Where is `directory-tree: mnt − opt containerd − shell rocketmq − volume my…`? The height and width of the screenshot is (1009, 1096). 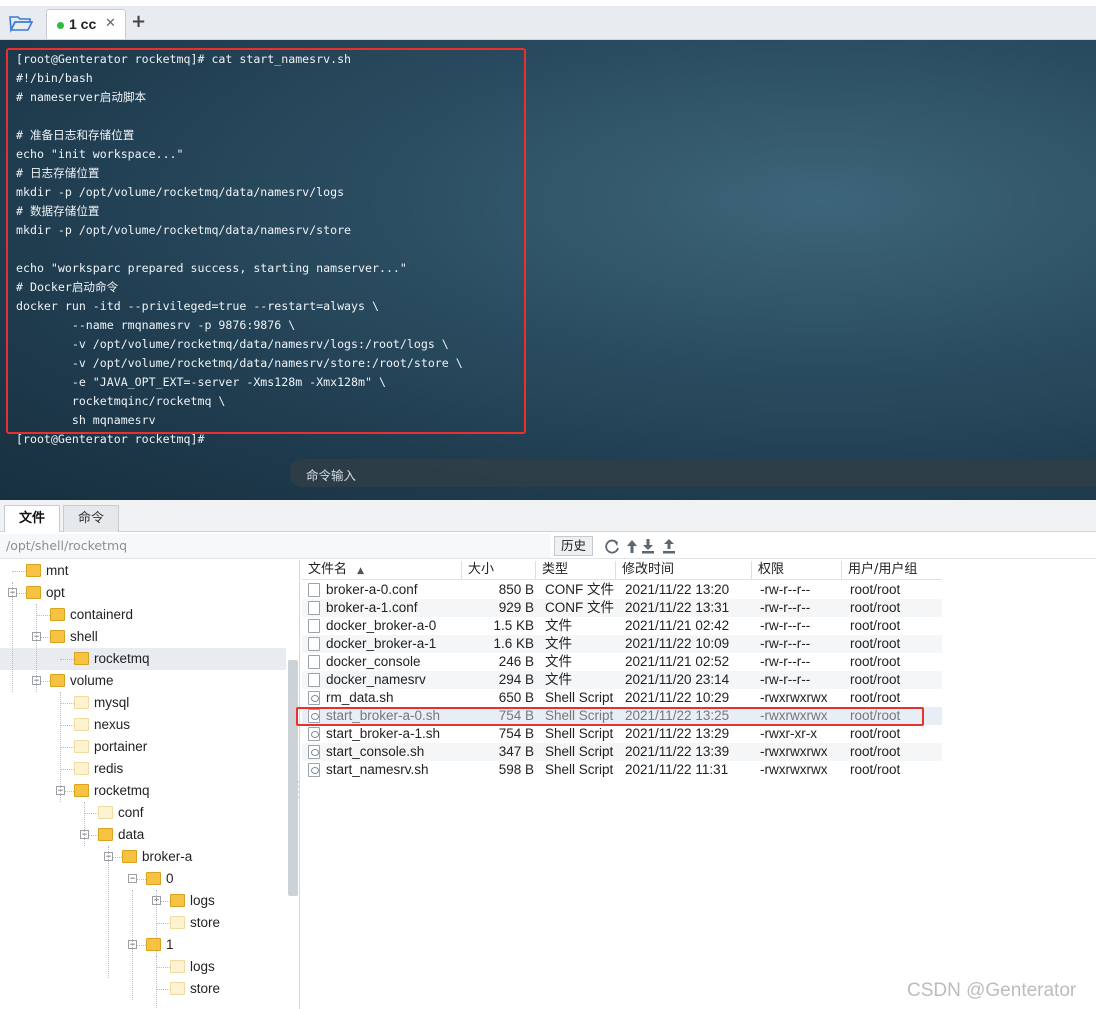
directory-tree: mnt − opt containerd − shell rocketmq − volume my… is located at coordinates (150, 784).